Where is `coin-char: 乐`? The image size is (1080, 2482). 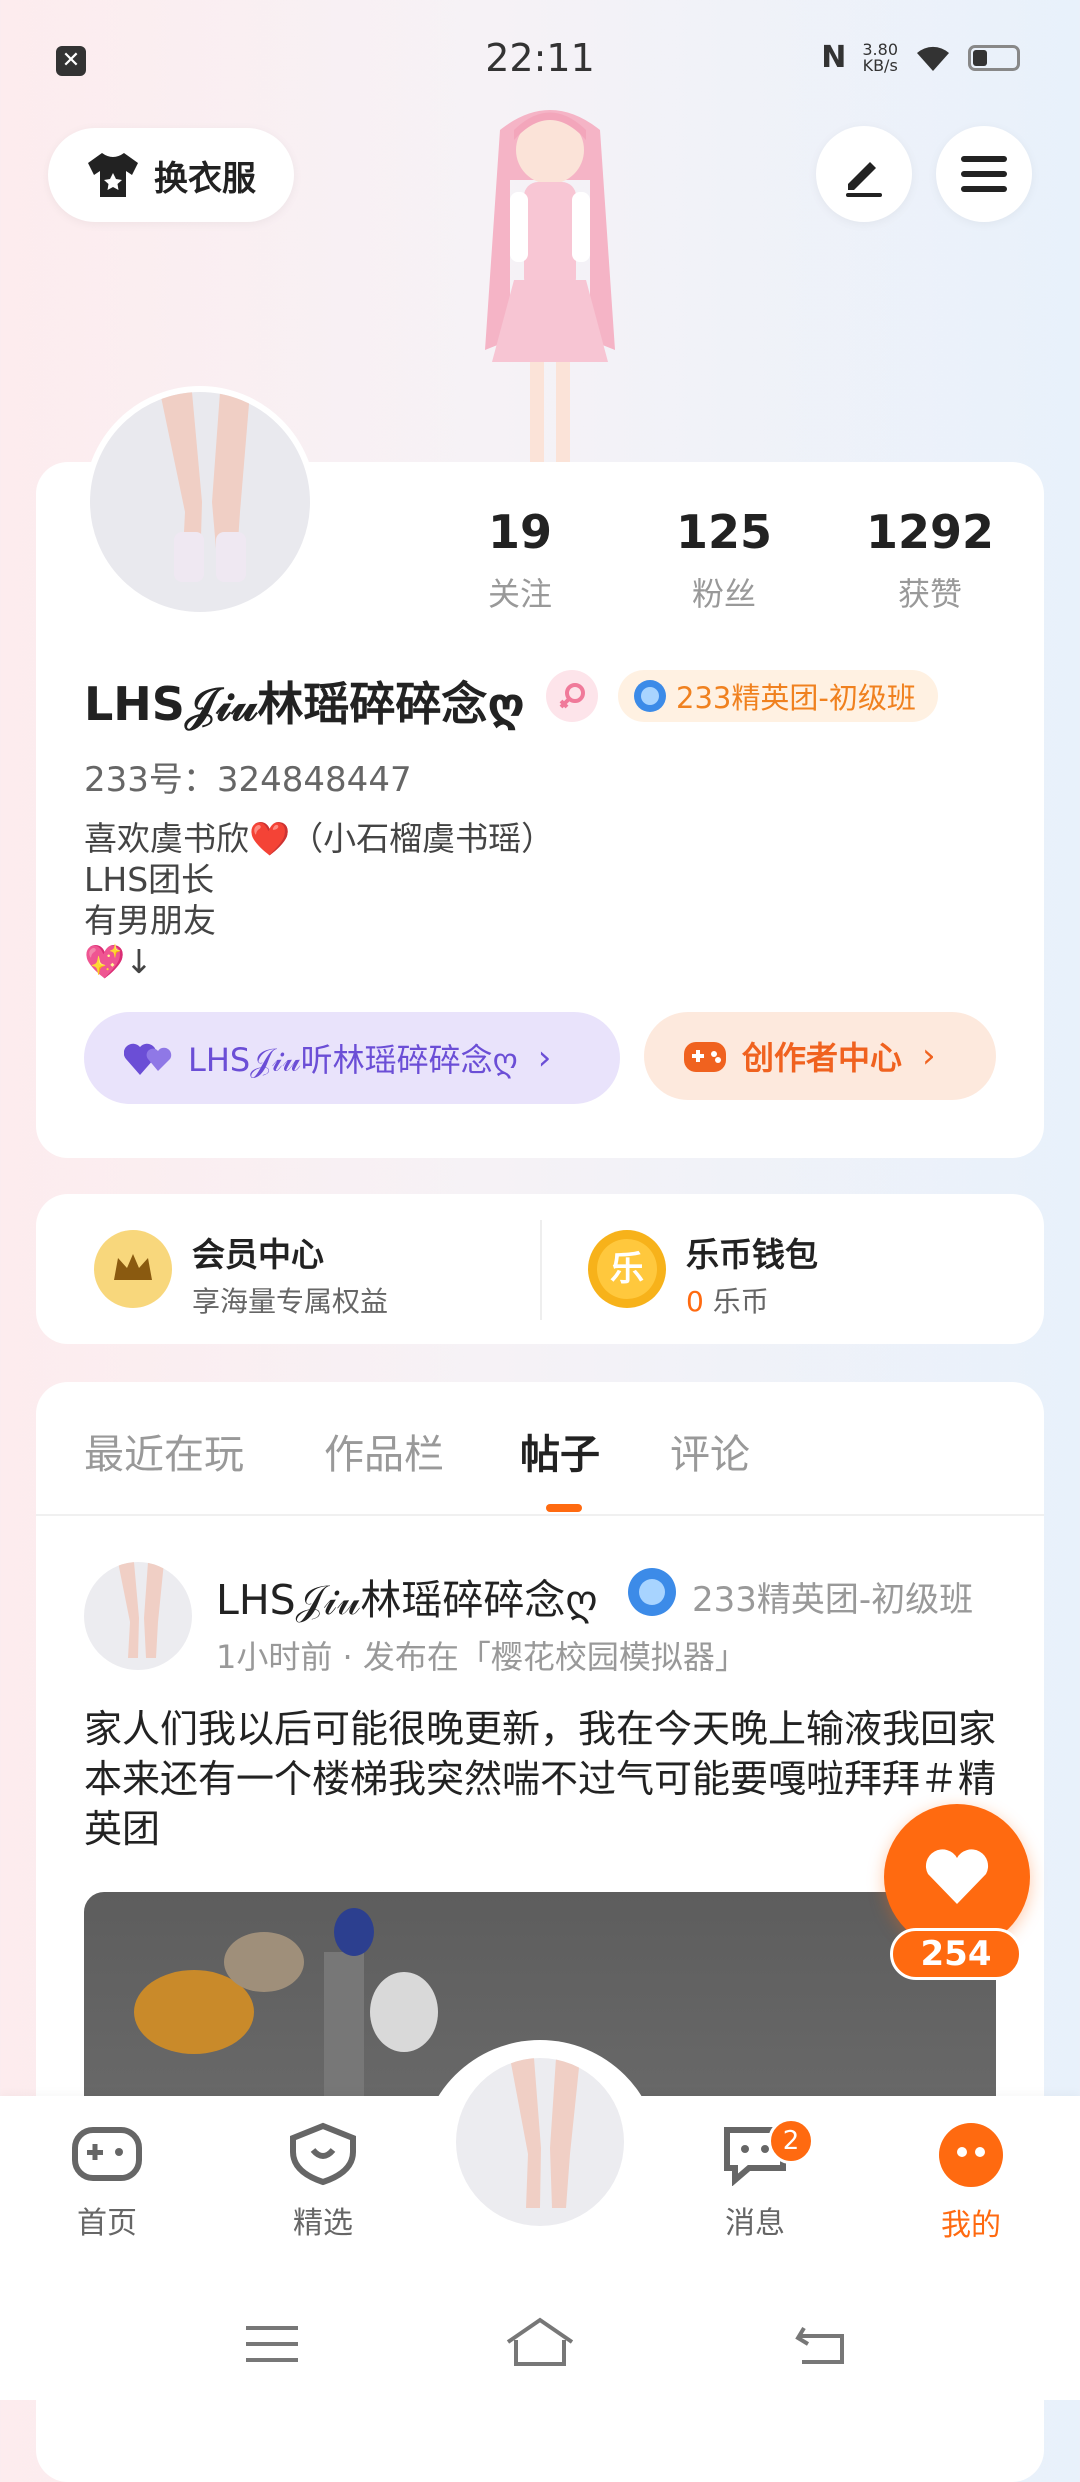
coin-char: 乐 is located at coordinates (627, 1269).